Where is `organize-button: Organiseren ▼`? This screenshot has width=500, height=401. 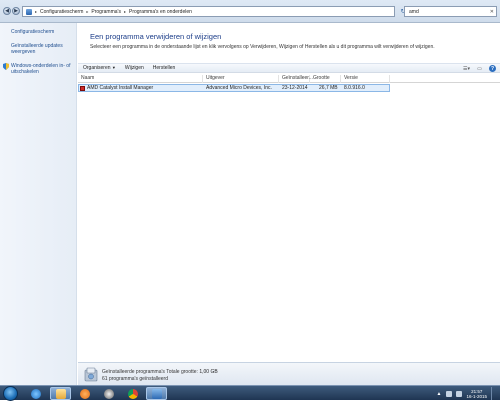 organize-button: Organiseren ▼ is located at coordinates (99, 68).